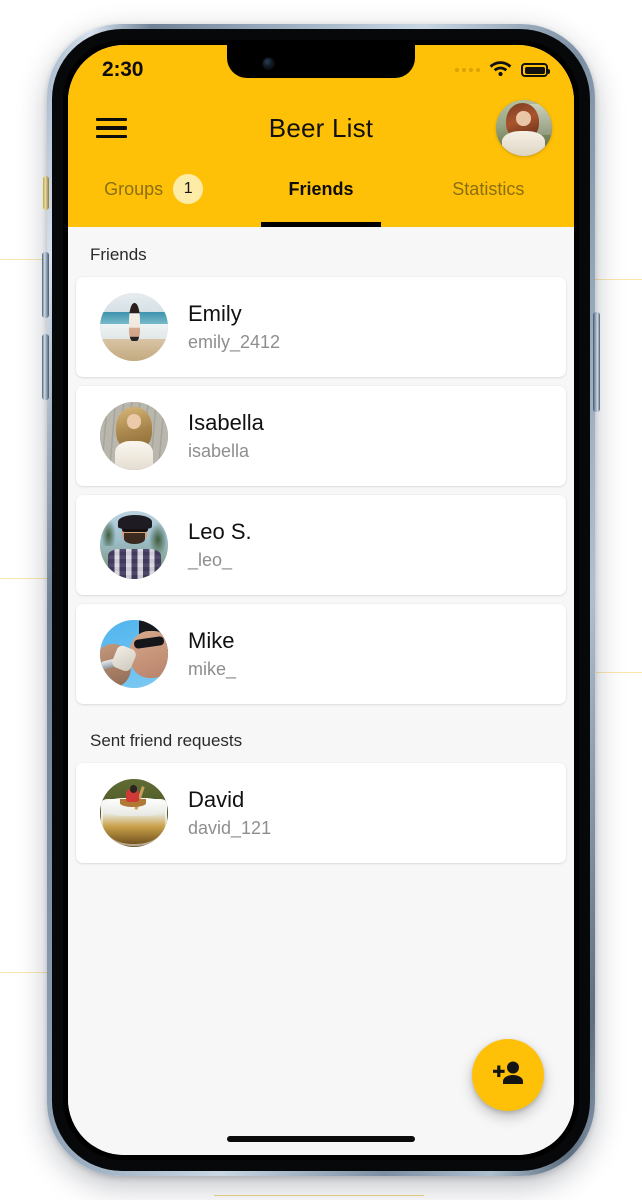 This screenshot has width=642, height=1200. What do you see at coordinates (321, 436) in the screenshot?
I see `list-item: Isabella isabella` at bounding box center [321, 436].